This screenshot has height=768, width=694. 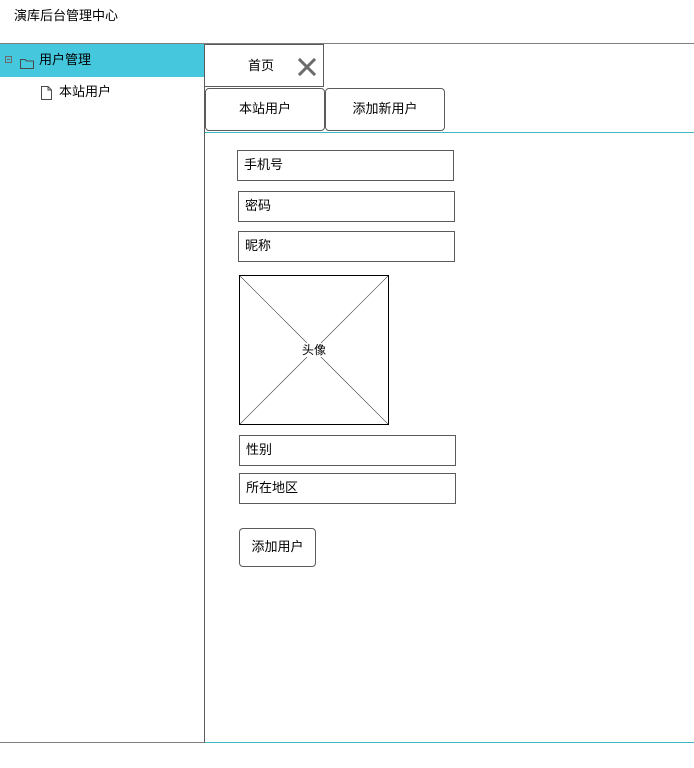 What do you see at coordinates (265, 109) in the screenshot?
I see `subtab-site-users: 本站用户` at bounding box center [265, 109].